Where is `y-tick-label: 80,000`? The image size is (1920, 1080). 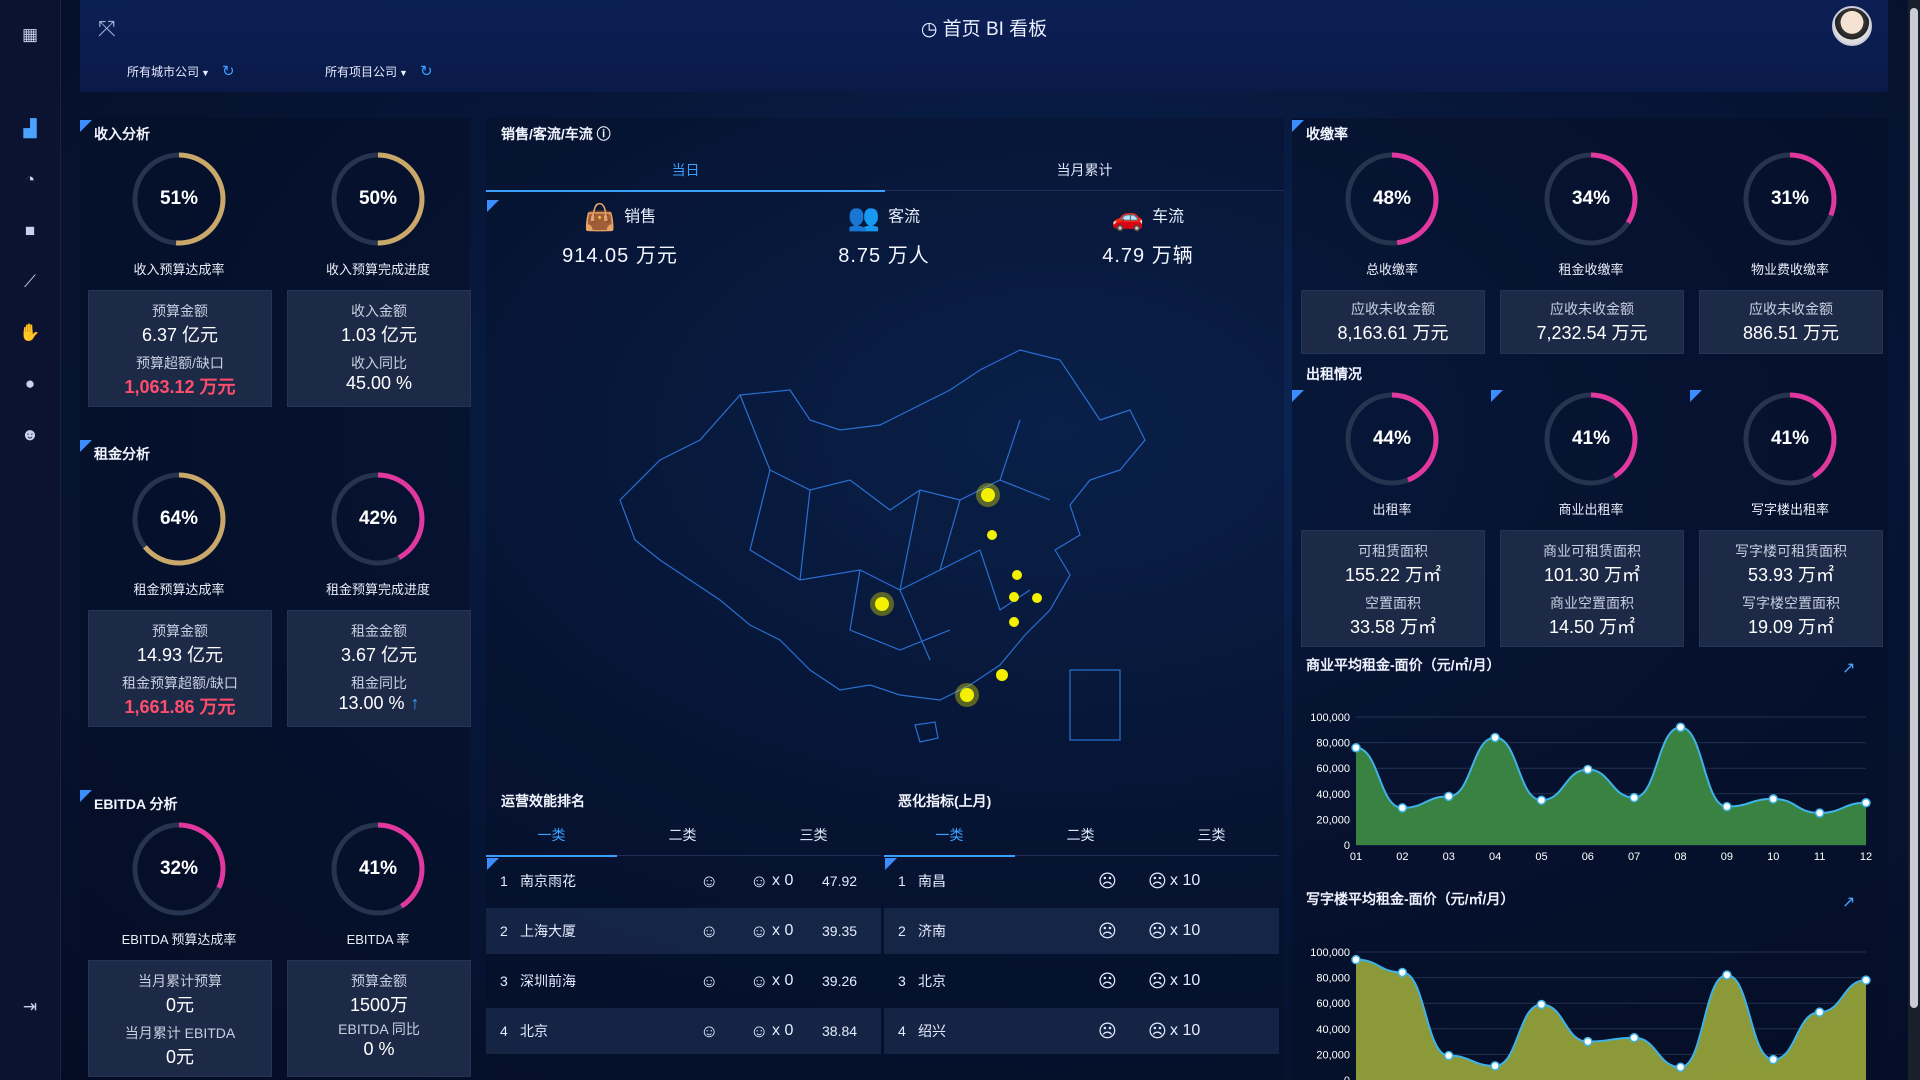 y-tick-label: 80,000 is located at coordinates (1333, 744).